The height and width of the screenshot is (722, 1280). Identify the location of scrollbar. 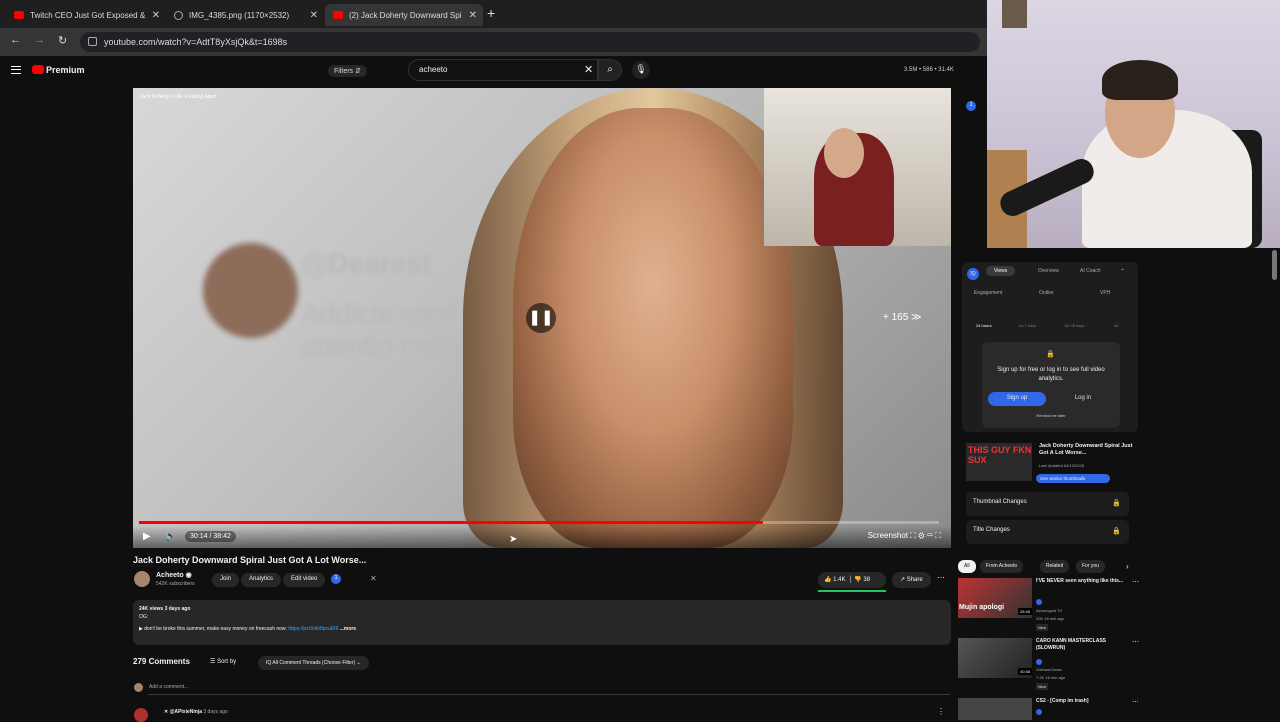
(1274, 265).